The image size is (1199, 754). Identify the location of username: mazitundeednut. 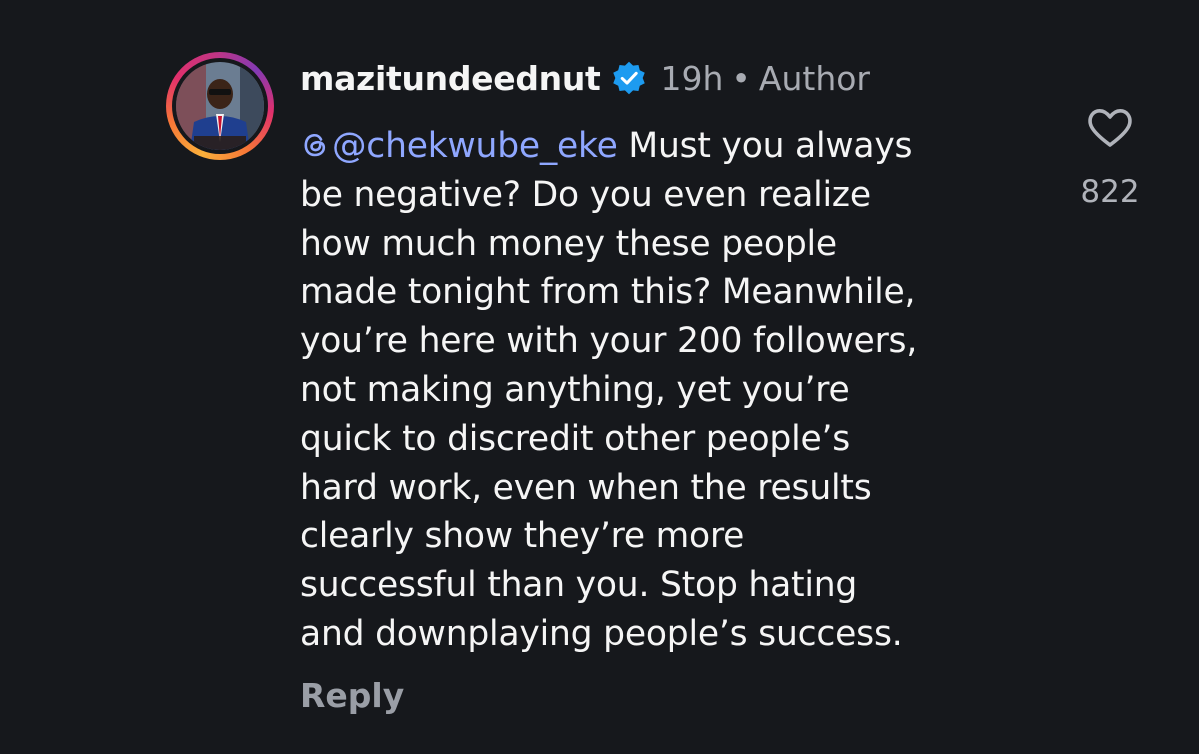
(450, 78).